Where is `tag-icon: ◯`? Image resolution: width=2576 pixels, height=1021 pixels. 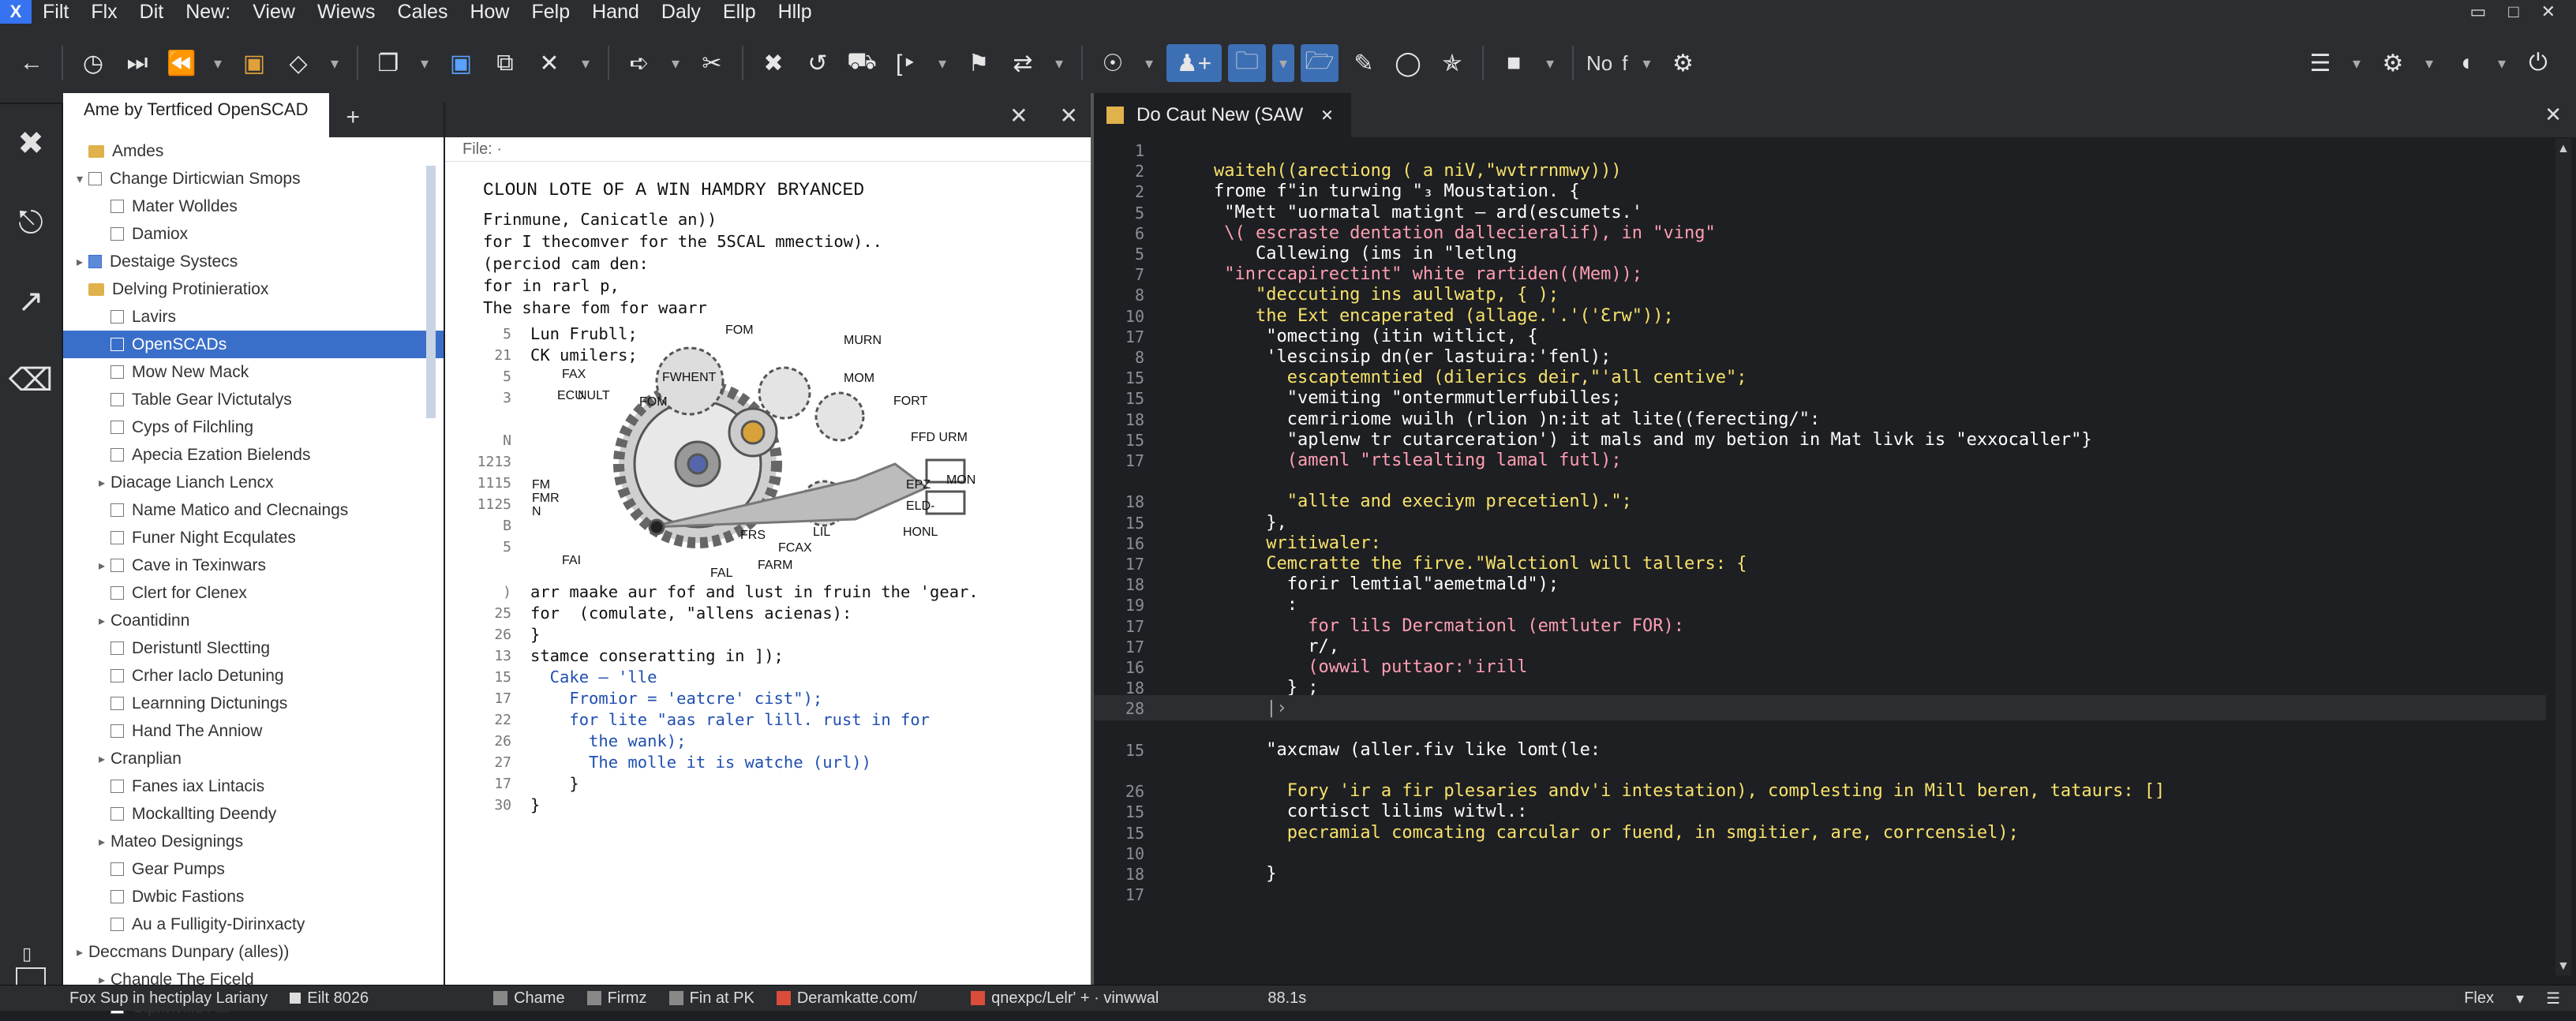 tag-icon: ◯ is located at coordinates (1408, 63).